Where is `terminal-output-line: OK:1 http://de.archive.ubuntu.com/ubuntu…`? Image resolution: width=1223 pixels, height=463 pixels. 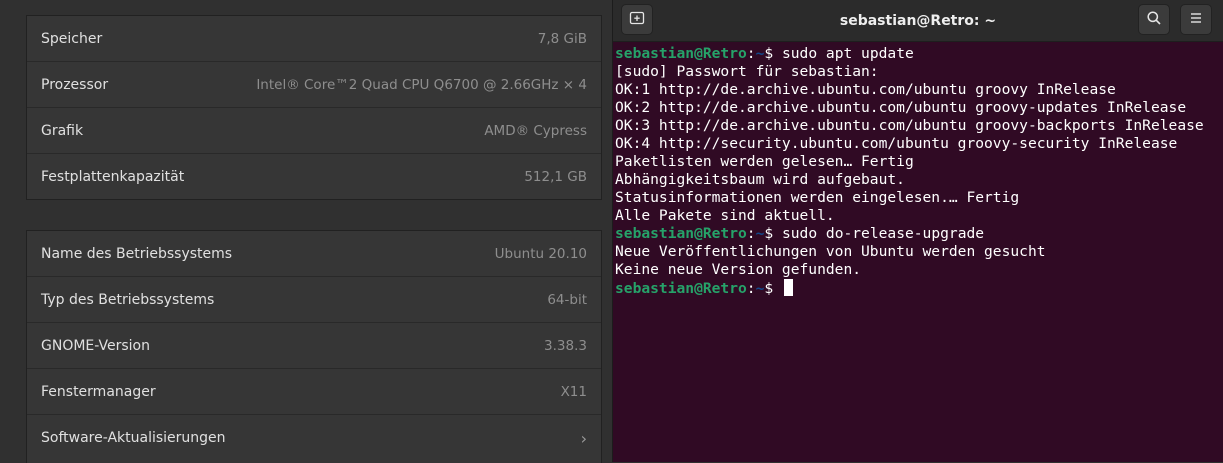
terminal-output-line: OK:1 http://de.archive.ubuntu.com/ubuntu… is located at coordinates (865, 89).